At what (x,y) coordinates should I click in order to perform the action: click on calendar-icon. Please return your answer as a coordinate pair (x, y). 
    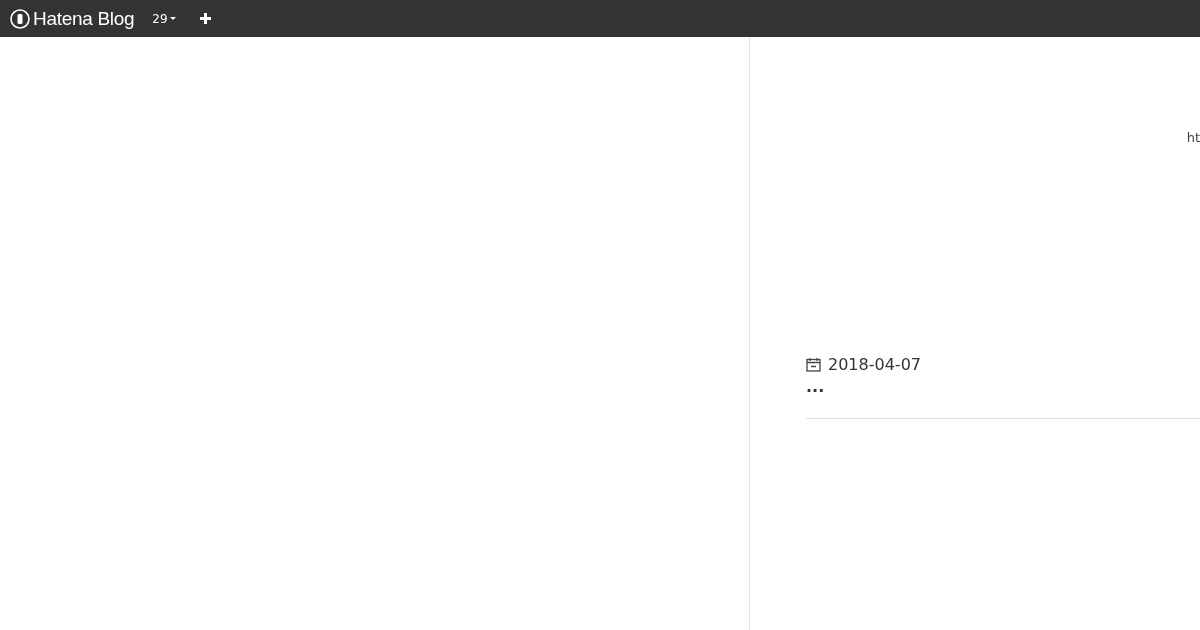
    Looking at the image, I should click on (813, 364).